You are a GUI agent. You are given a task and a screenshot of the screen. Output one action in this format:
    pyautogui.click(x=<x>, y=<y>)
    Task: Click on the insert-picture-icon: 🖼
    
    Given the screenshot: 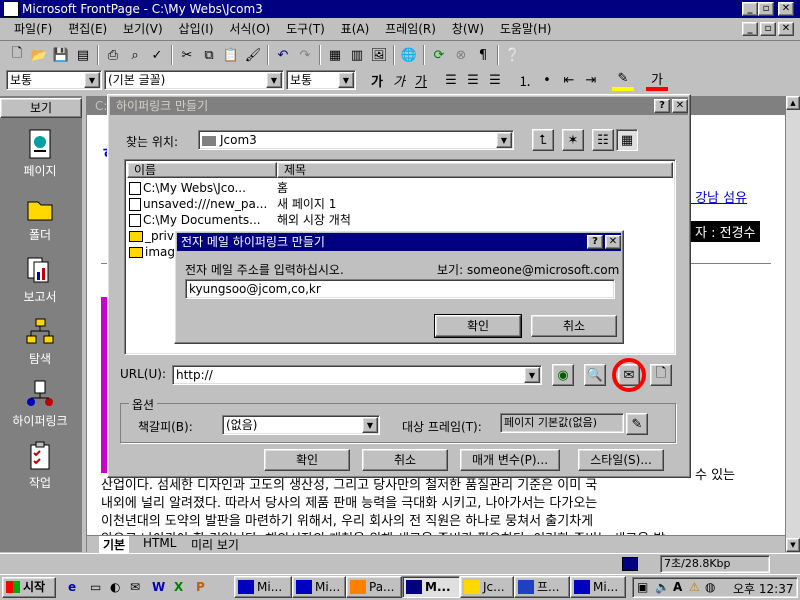 What is the action you would take?
    pyautogui.click(x=379, y=55)
    